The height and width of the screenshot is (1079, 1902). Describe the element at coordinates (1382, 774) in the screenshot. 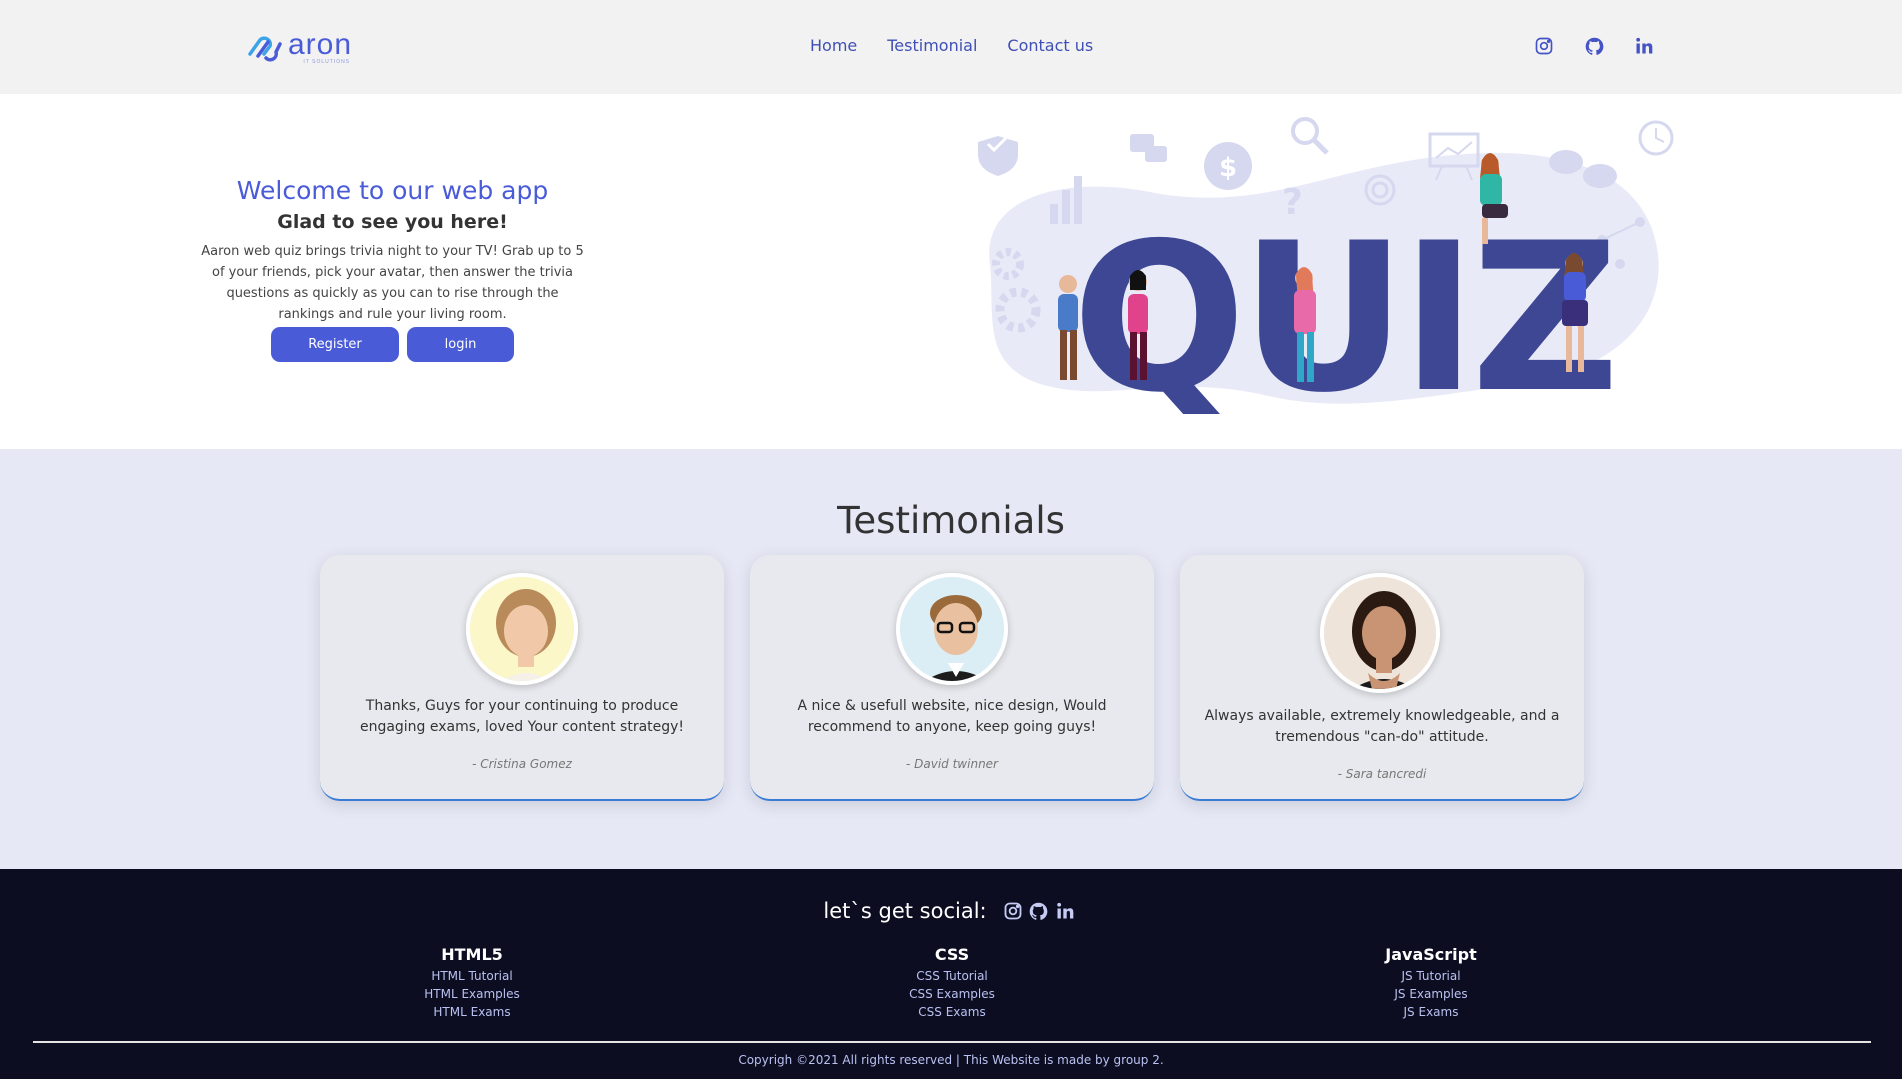

I see `testimonial-author: - Sara tancredi` at that location.